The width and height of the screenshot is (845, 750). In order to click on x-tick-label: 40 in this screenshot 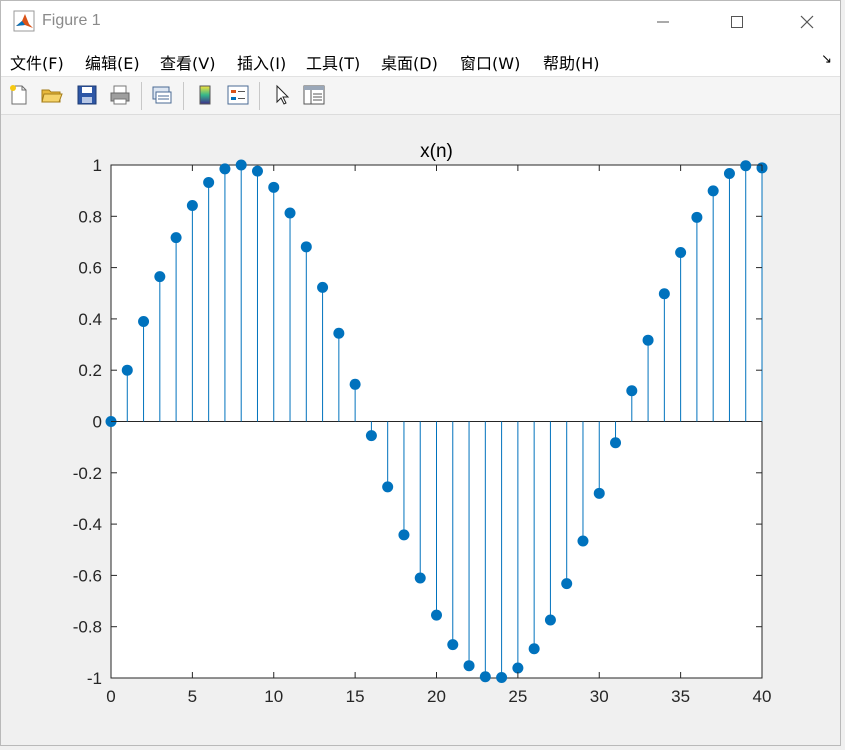, I will do `click(762, 696)`.